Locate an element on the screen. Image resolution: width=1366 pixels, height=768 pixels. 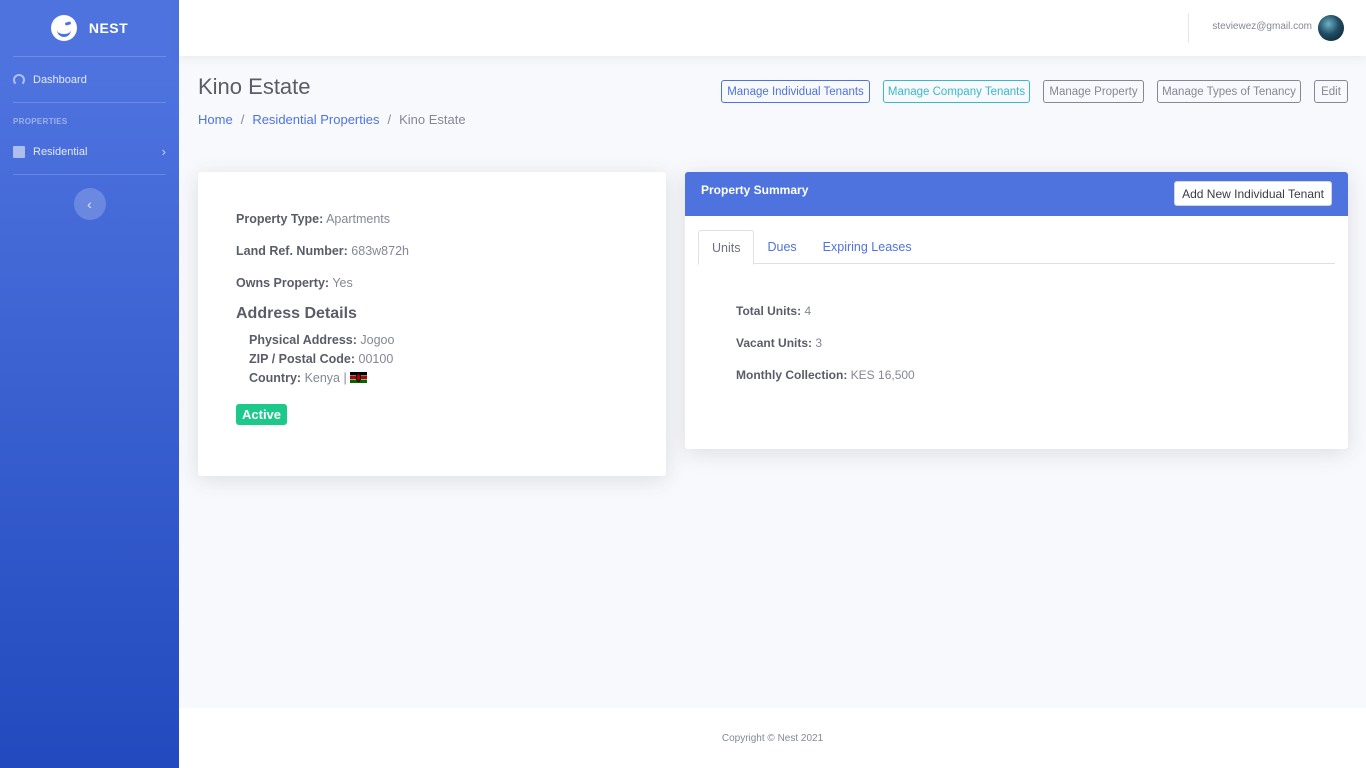
owns-property: Owns Property: Yes is located at coordinates (294, 283).